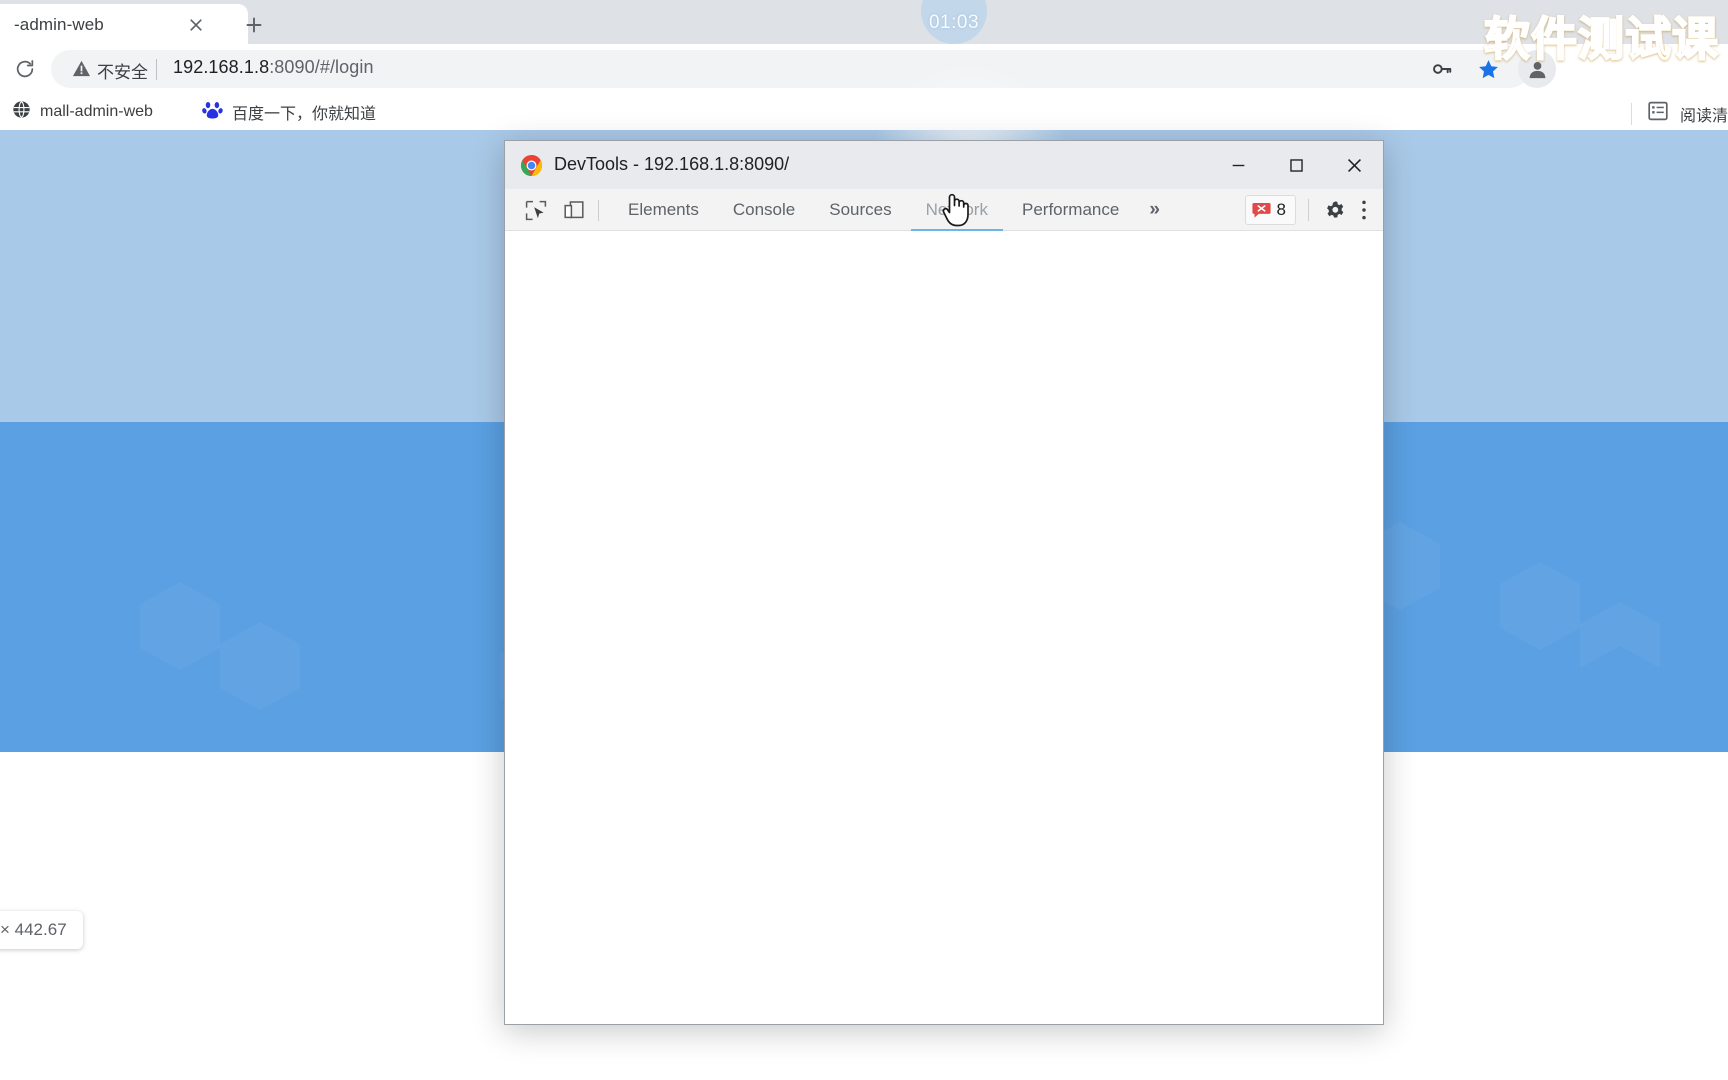  Describe the element at coordinates (954, 22) in the screenshot. I see `timer-badge: 01:03` at that location.